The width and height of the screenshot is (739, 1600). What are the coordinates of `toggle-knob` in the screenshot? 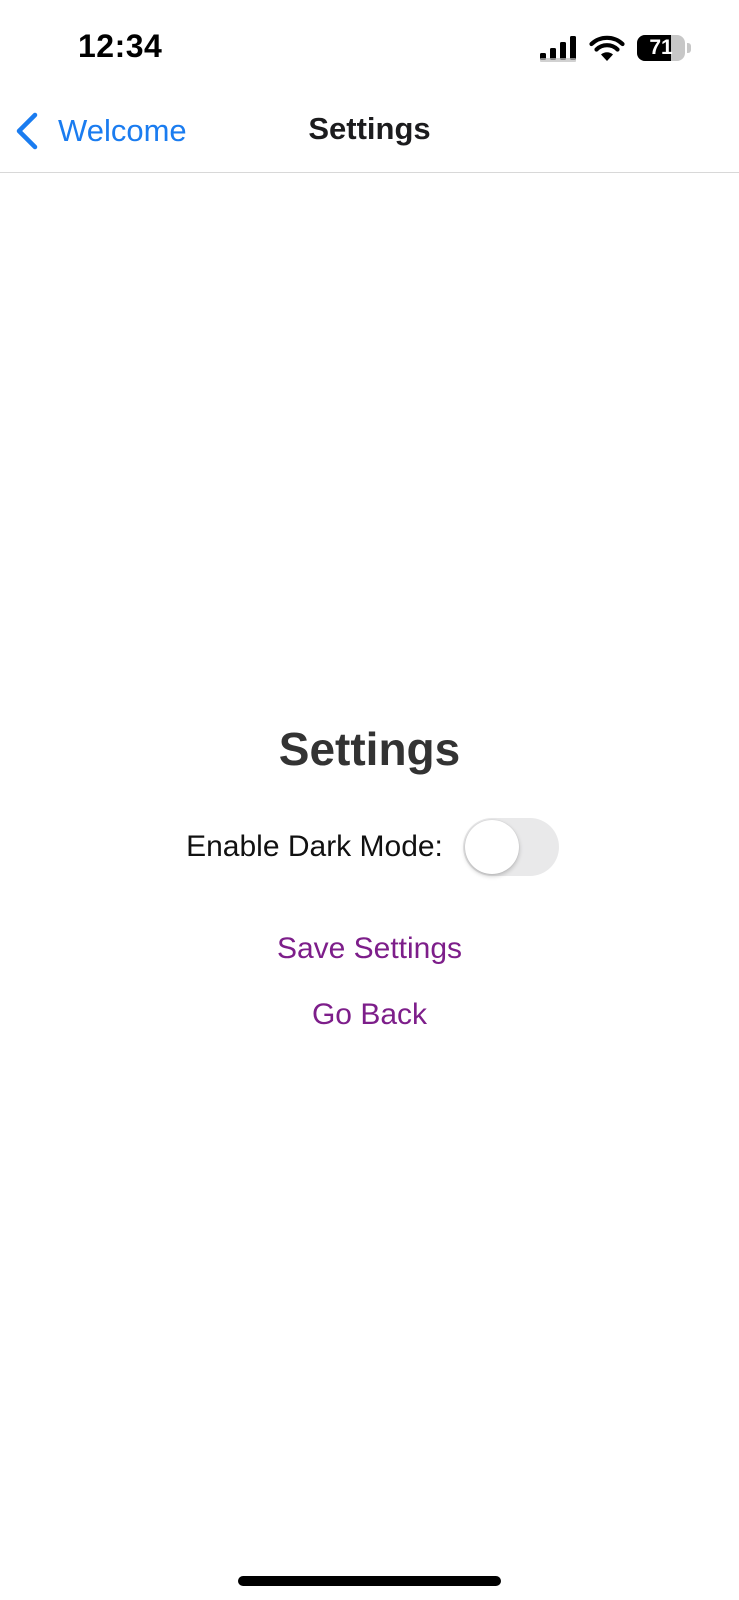 It's located at (491, 847).